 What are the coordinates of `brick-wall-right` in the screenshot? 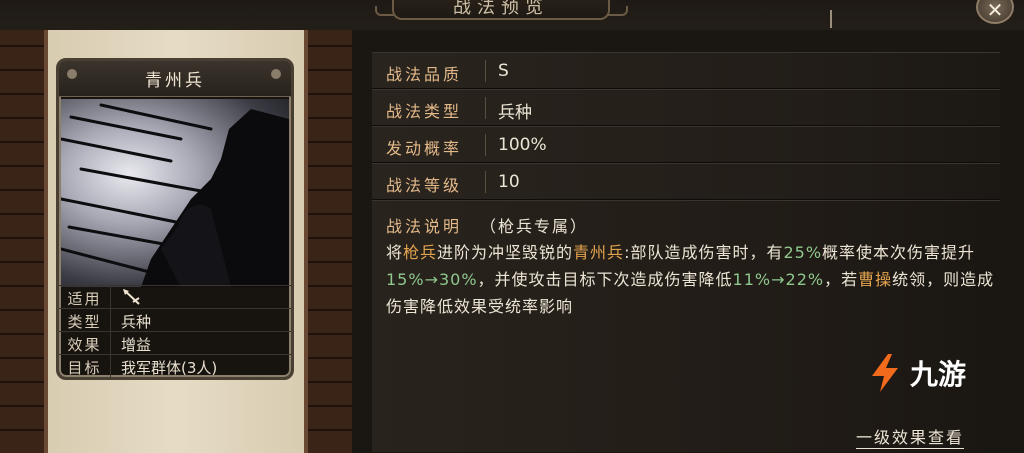 It's located at (330, 241).